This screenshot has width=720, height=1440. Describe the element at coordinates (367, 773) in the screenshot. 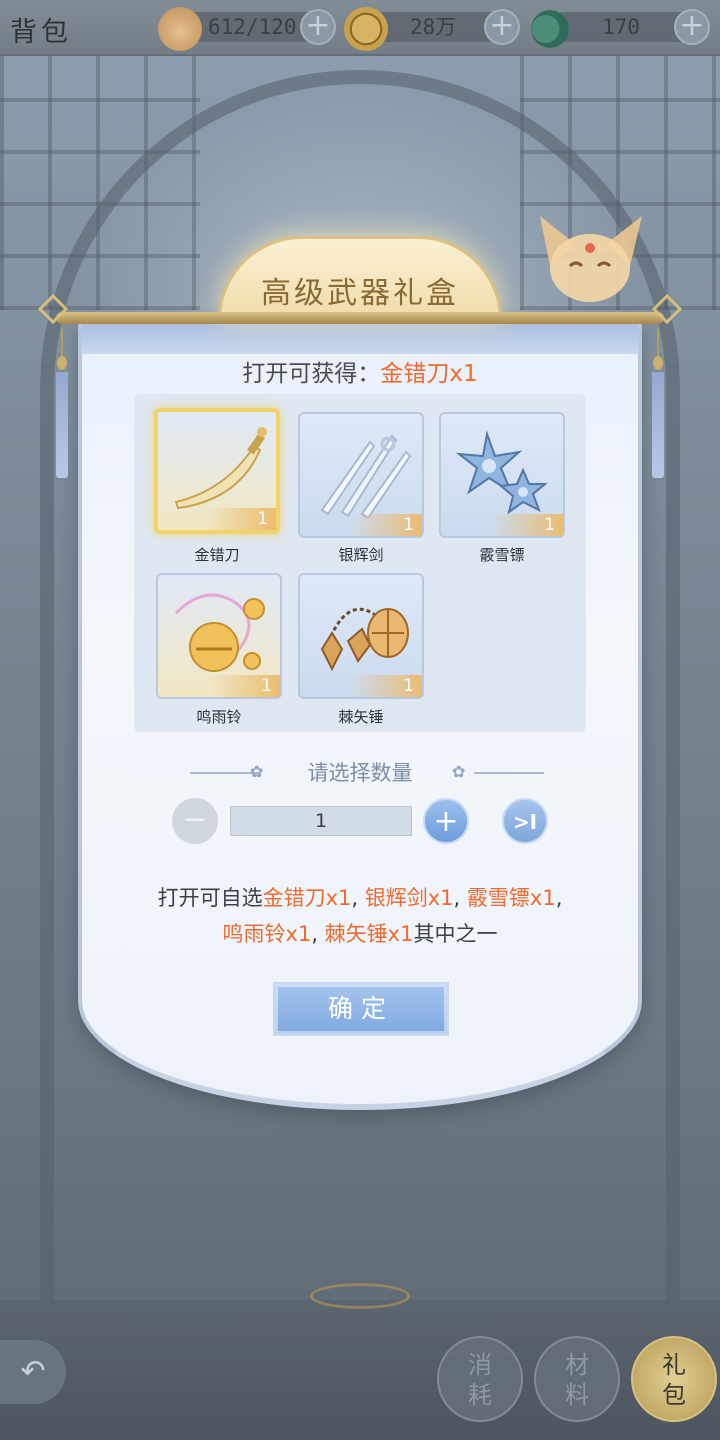

I see `quantity-label-row: ✿ 请选择数量 ✿` at that location.